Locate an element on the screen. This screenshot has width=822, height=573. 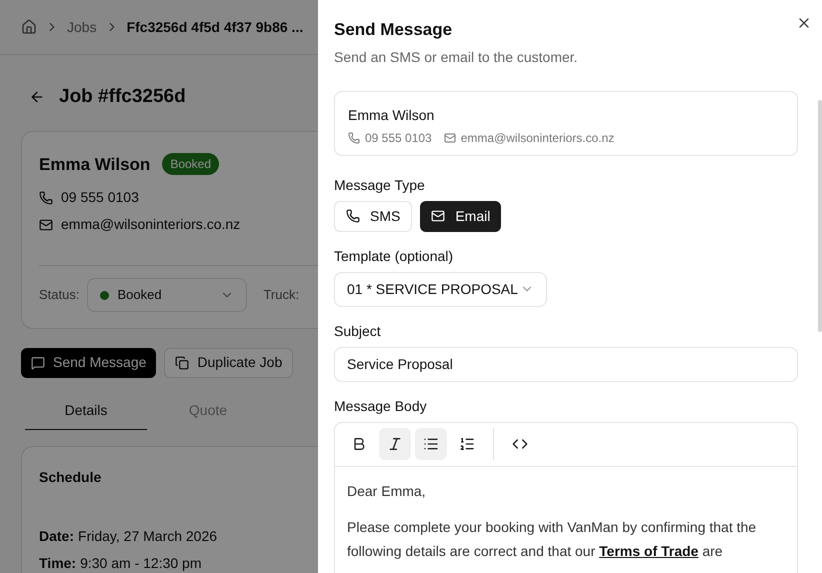
copy-icon is located at coordinates (182, 363).